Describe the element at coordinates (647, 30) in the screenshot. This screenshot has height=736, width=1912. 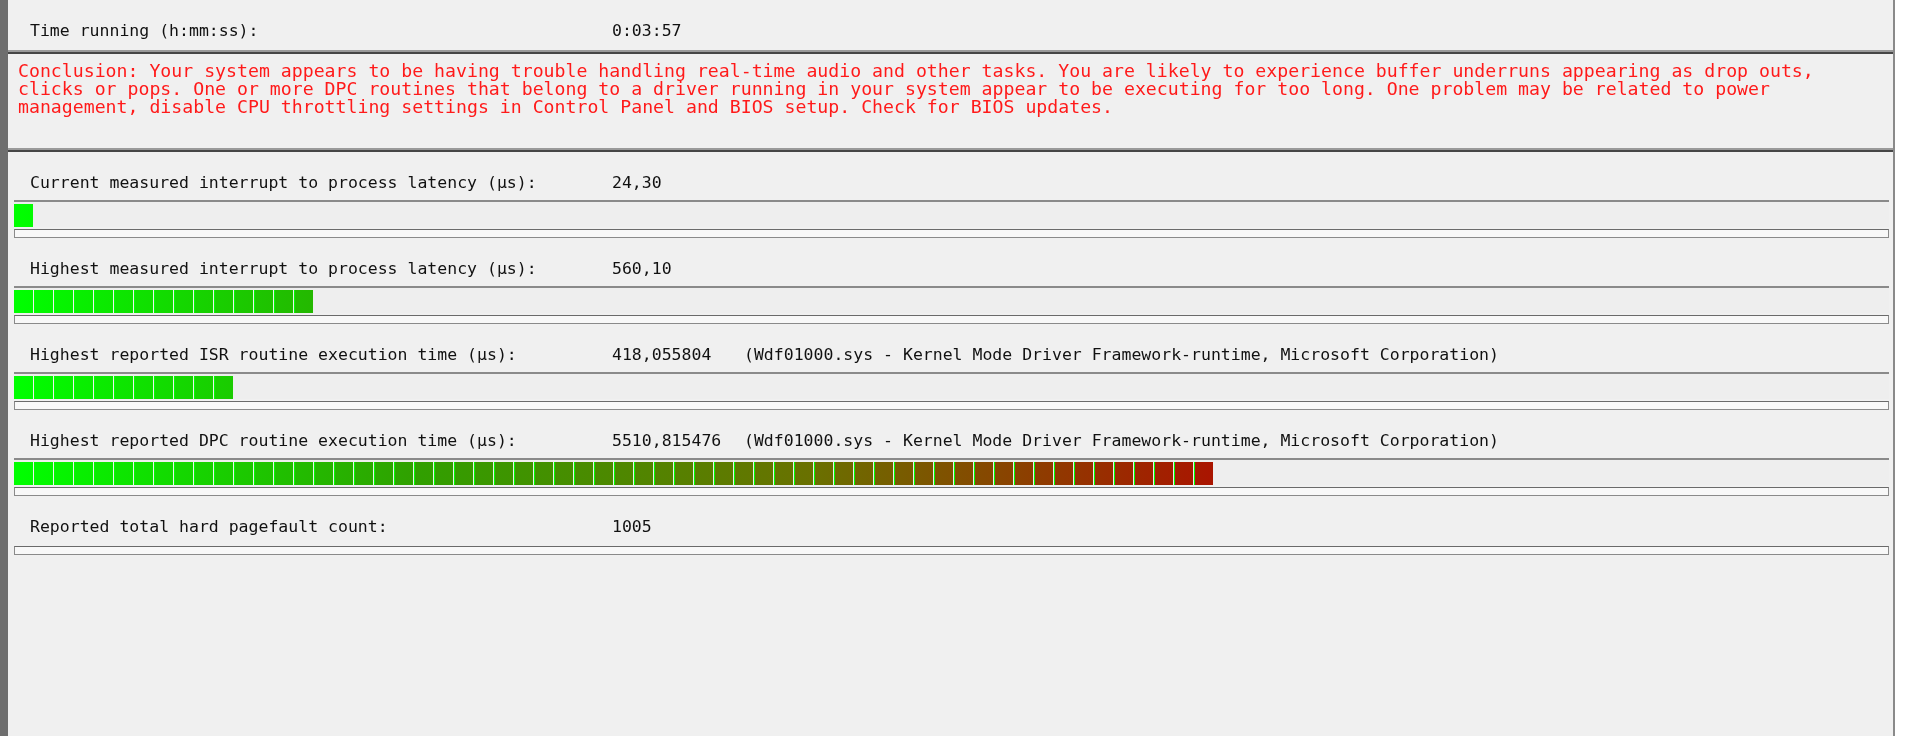
I see `status-value: 0:03:57` at that location.